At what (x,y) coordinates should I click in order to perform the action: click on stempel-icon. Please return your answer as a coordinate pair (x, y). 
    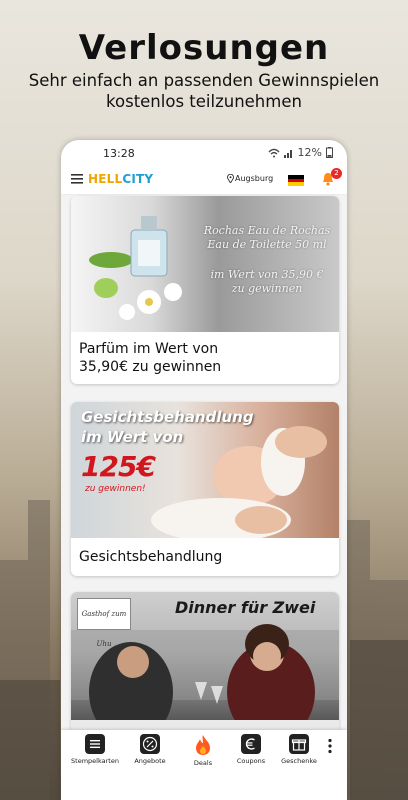
    Looking at the image, I should click on (95, 744).